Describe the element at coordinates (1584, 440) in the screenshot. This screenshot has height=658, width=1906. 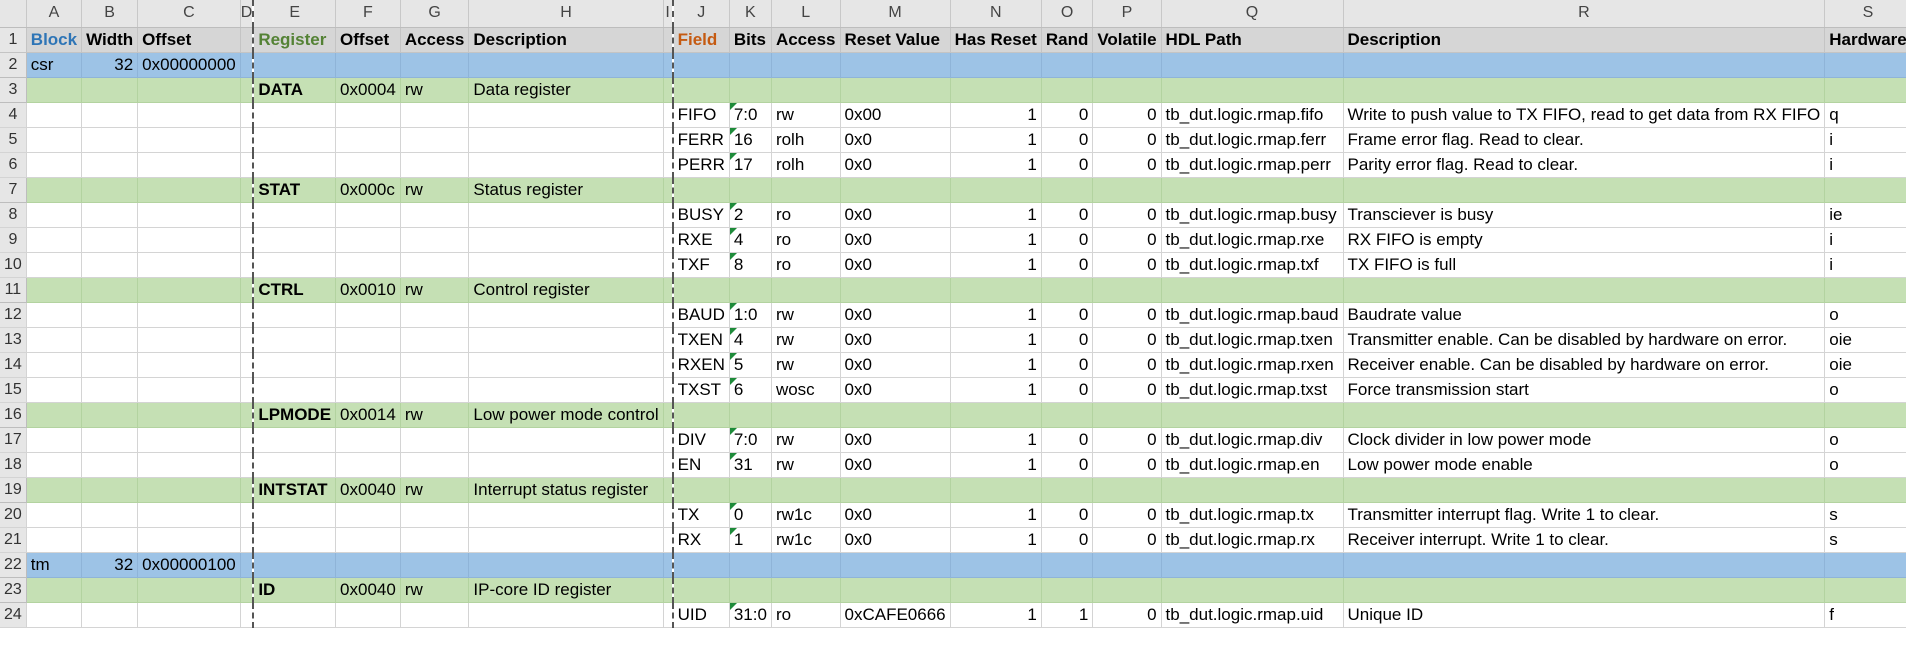
I see `cell: Clock divider in low power mode` at that location.